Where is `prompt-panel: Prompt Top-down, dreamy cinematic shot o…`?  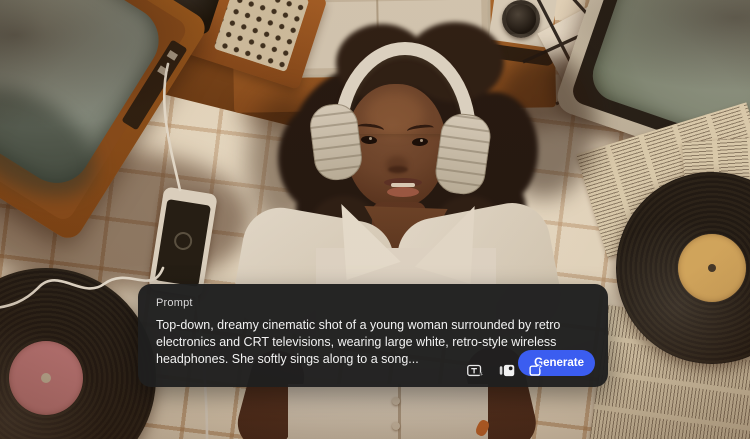 prompt-panel: Prompt Top-down, dreamy cinematic shot o… is located at coordinates (373, 335).